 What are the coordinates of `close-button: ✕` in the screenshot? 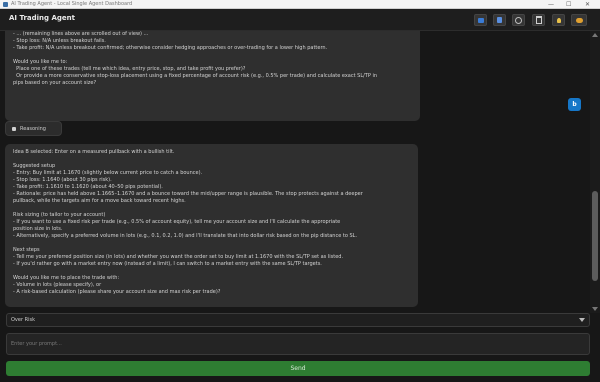 It's located at (587, 4).